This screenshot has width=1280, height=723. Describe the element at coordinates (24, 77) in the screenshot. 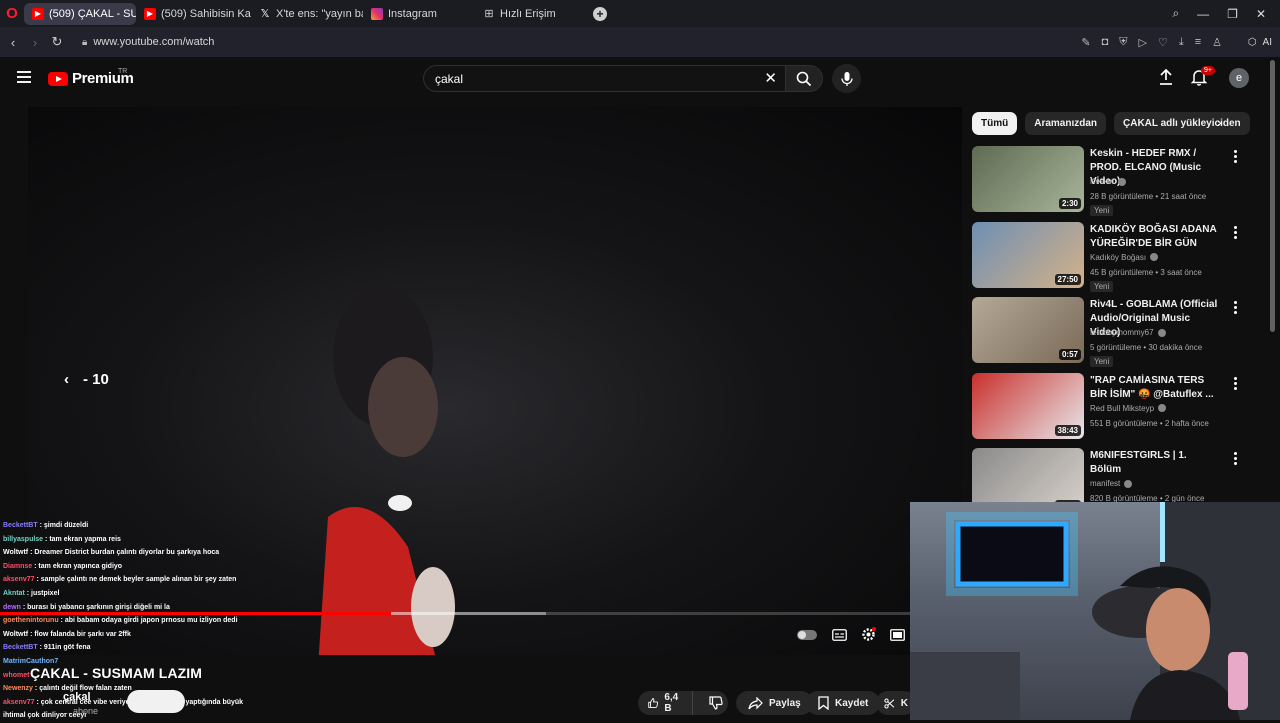

I see `hamburger-menu-icon` at that location.